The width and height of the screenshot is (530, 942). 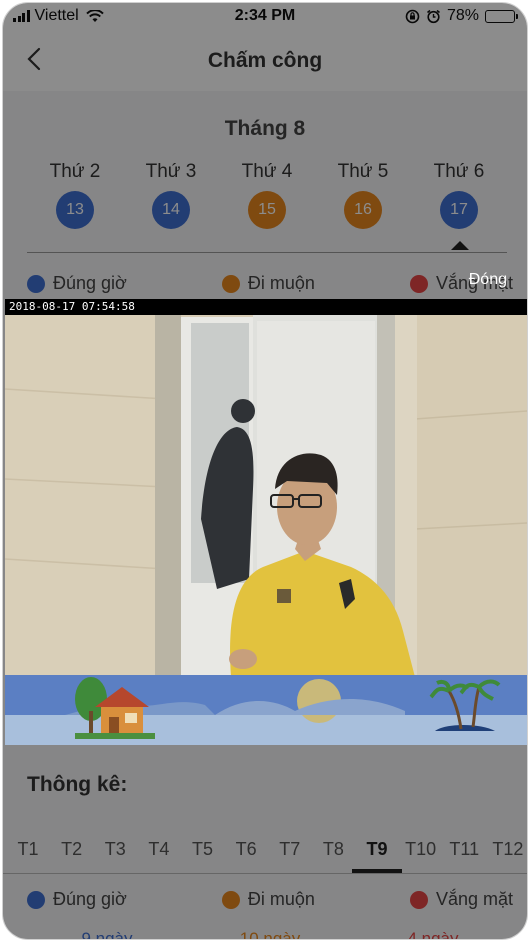 I want to click on landscape-illustration, so click(x=266, y=710).